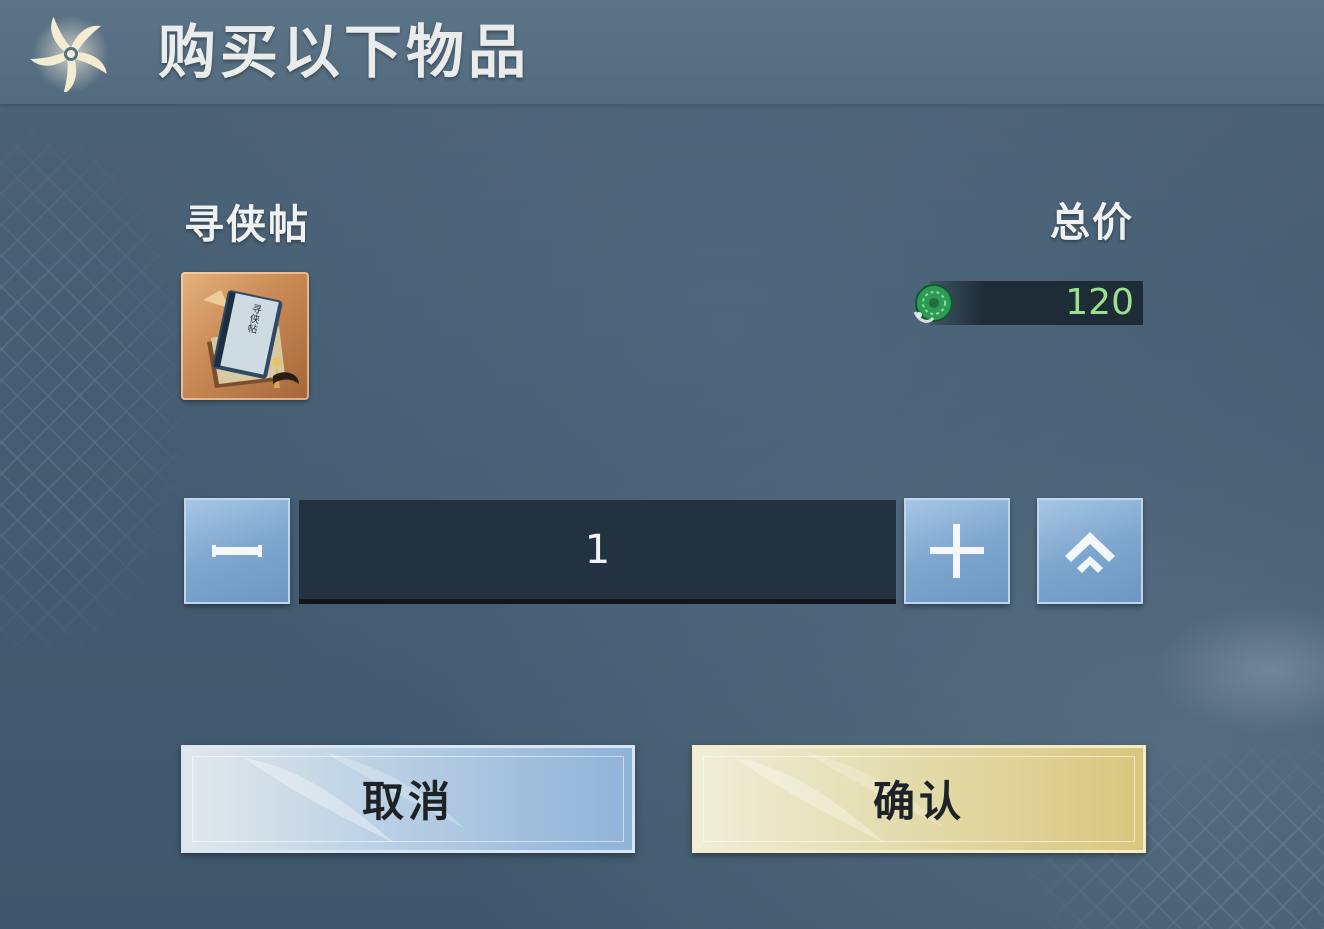 The height and width of the screenshot is (929, 1324). Describe the element at coordinates (344, 52) in the screenshot. I see `dialog-title: 购买以下物品` at that location.